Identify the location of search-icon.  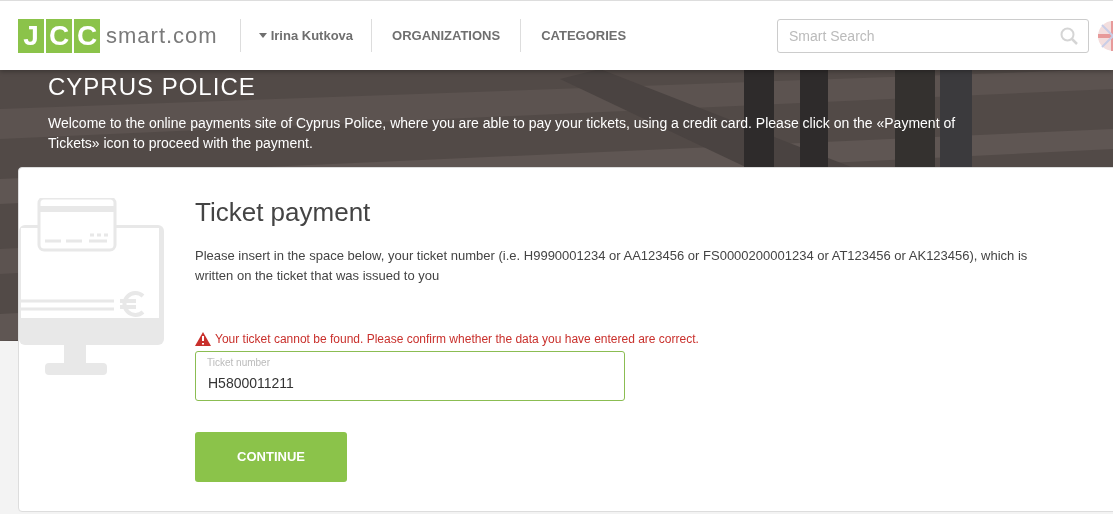
(1069, 35).